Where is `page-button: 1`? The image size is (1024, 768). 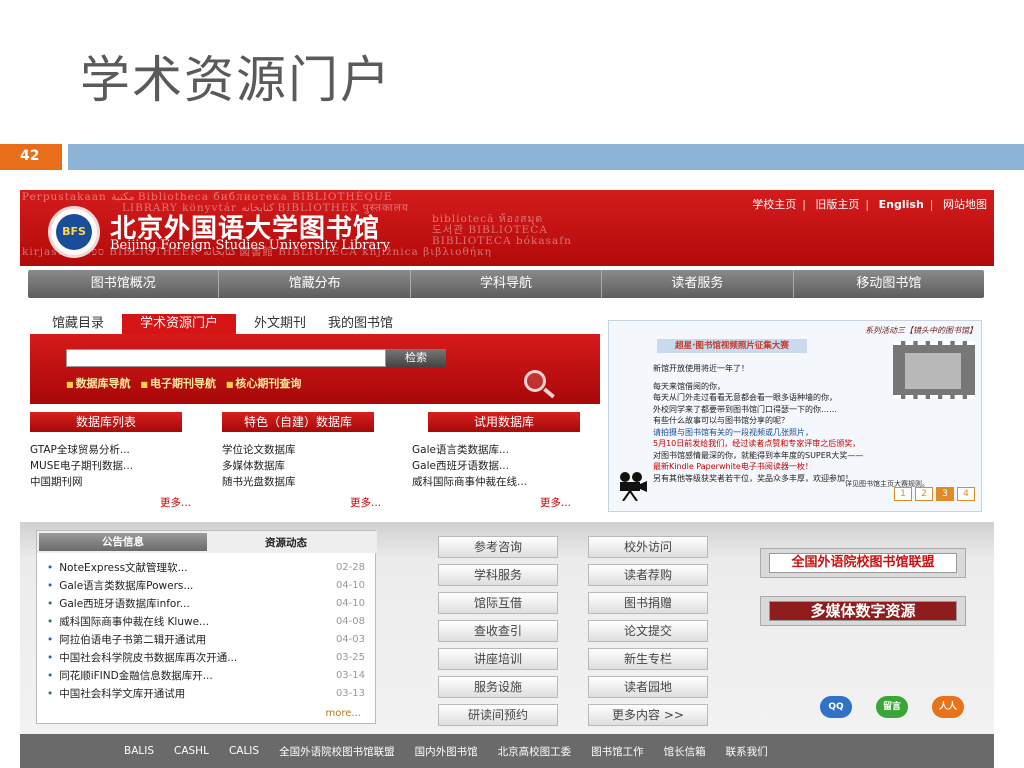
page-button: 1 is located at coordinates (903, 494).